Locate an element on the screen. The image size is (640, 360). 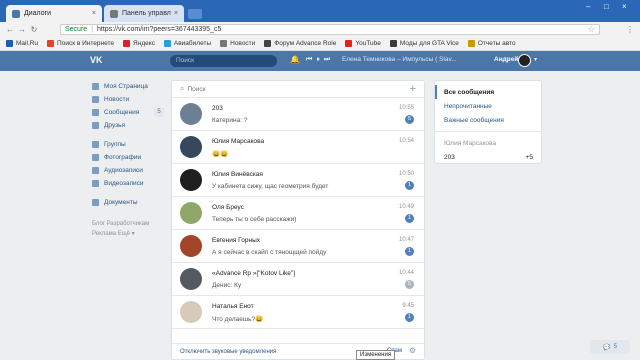
sidebar-item-label: Сообщения is located at coordinates (122, 112).